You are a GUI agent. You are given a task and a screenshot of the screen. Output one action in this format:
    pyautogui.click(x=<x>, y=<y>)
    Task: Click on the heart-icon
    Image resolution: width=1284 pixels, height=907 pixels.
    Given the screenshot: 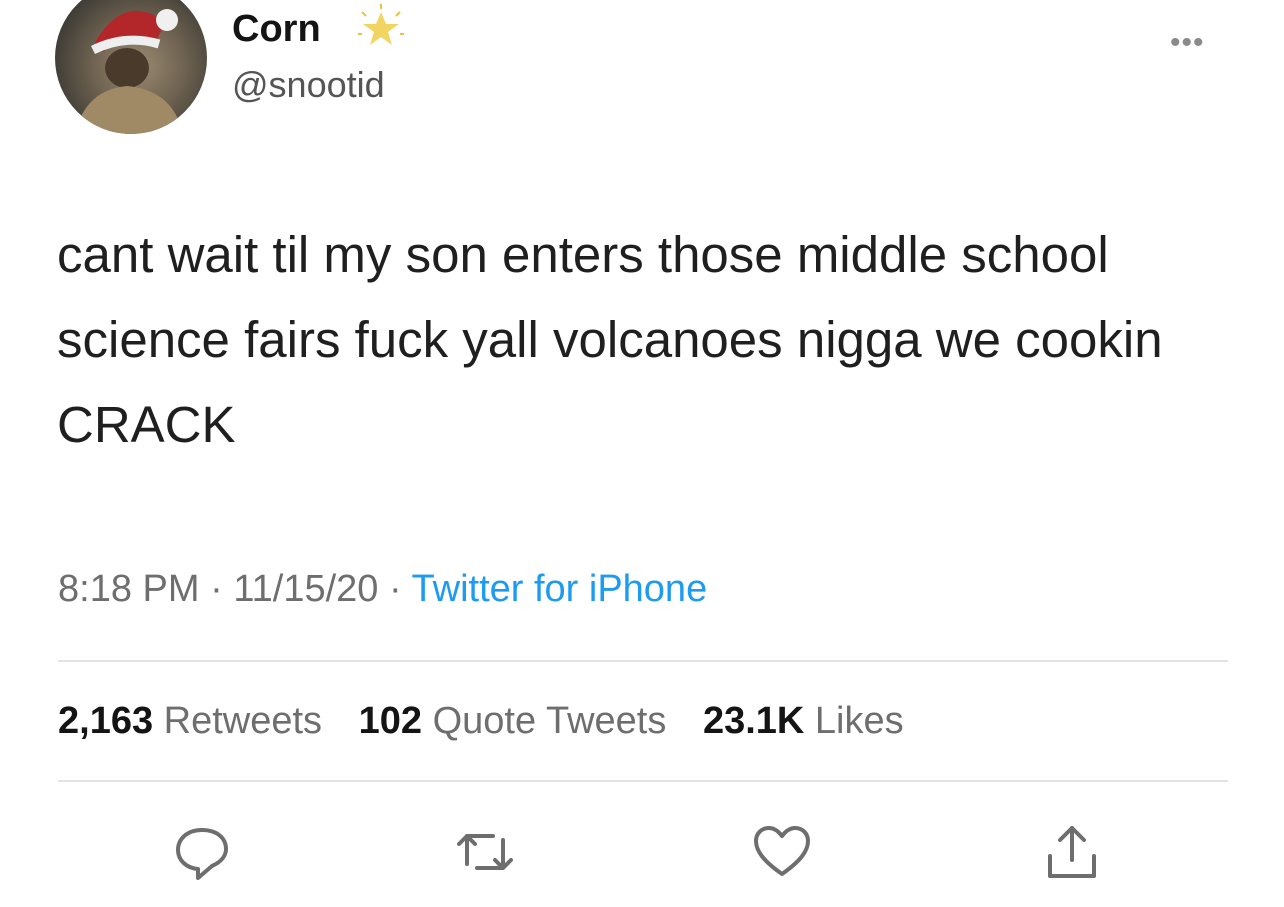 What is the action you would take?
    pyautogui.click(x=782, y=851)
    